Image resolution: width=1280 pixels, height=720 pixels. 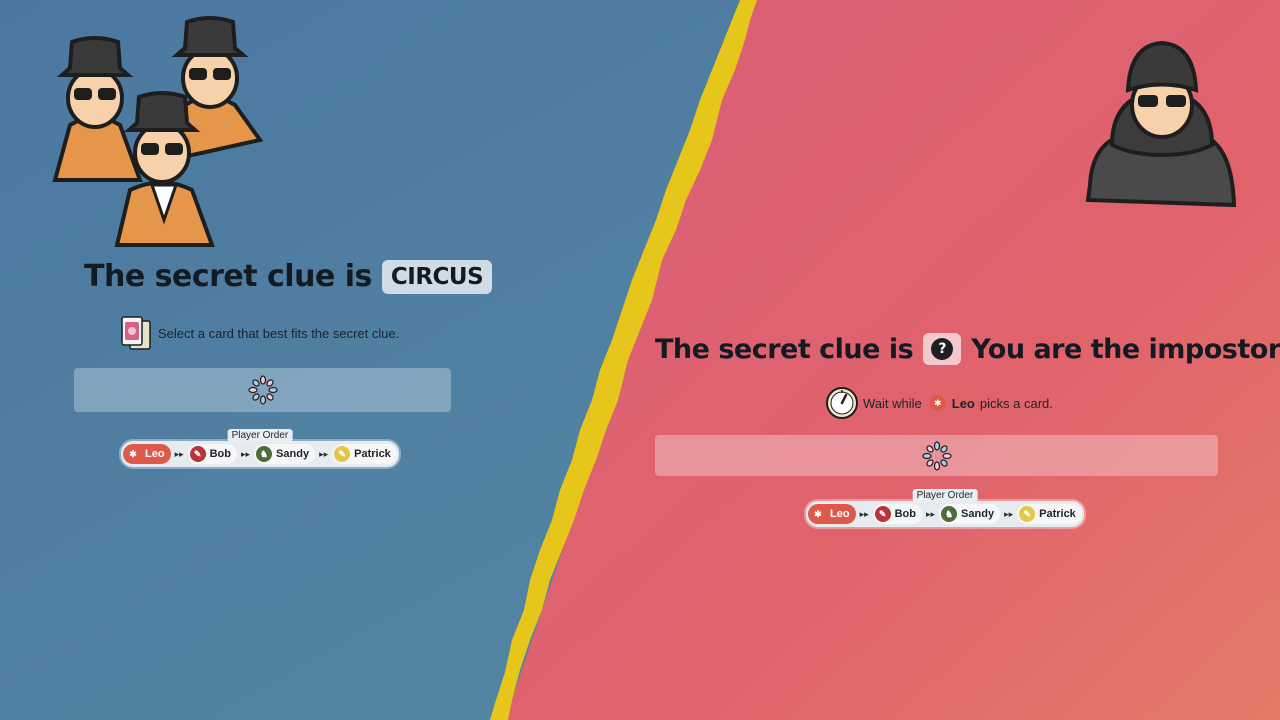 I want to click on hidden-clue-badge: ?, so click(x=942, y=349).